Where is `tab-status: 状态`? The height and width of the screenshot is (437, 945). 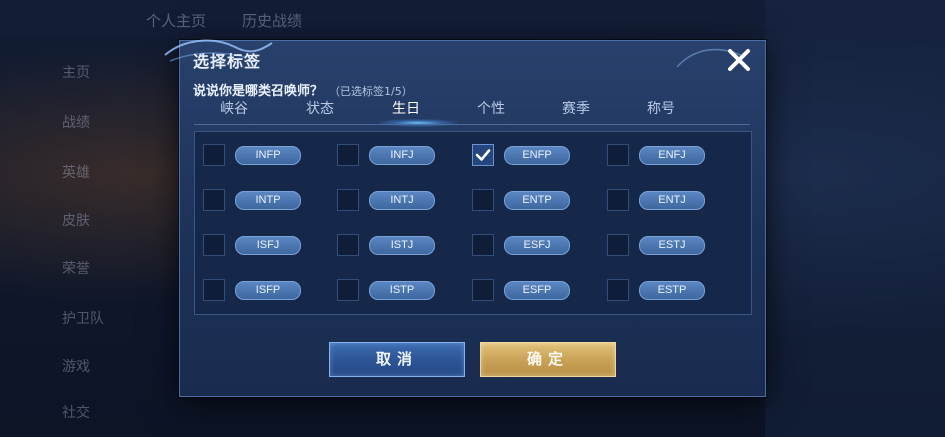
tab-status: 状态 is located at coordinates (320, 111).